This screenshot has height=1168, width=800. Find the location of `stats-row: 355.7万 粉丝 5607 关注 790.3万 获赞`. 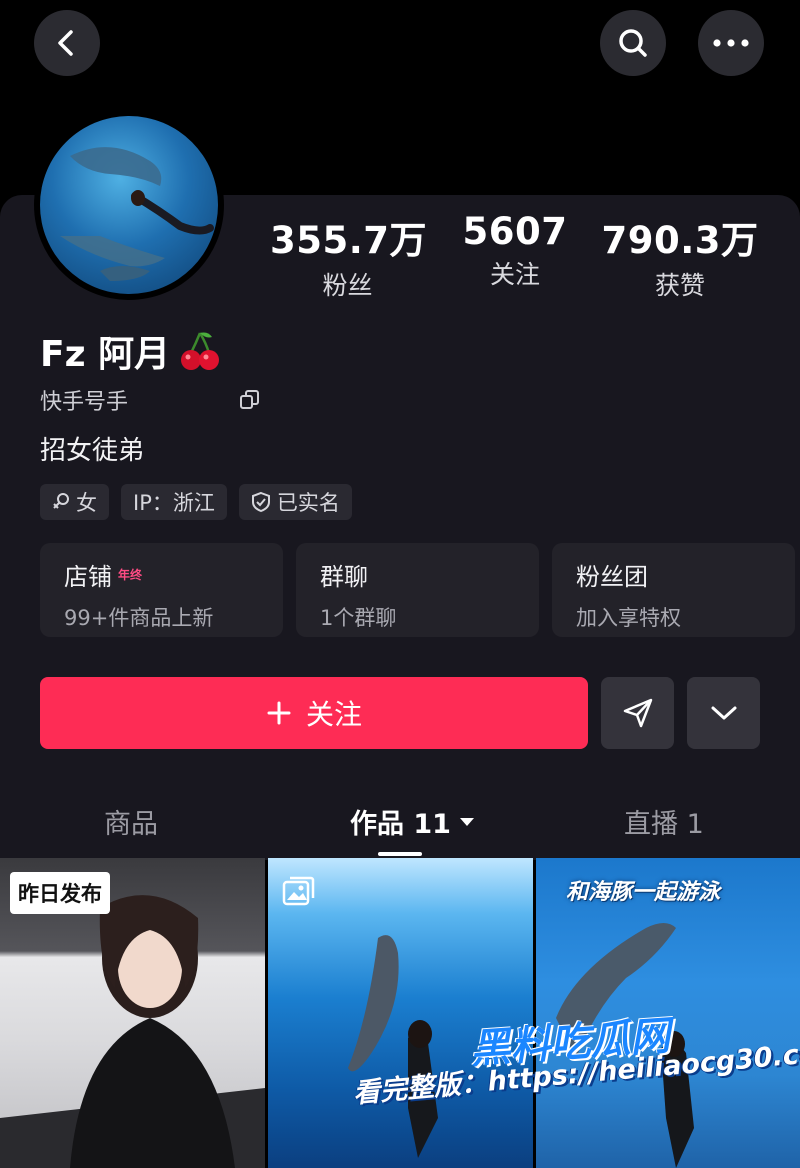

stats-row: 355.7万 粉丝 5607 关注 790.3万 获赞 is located at coordinates (400, 255).